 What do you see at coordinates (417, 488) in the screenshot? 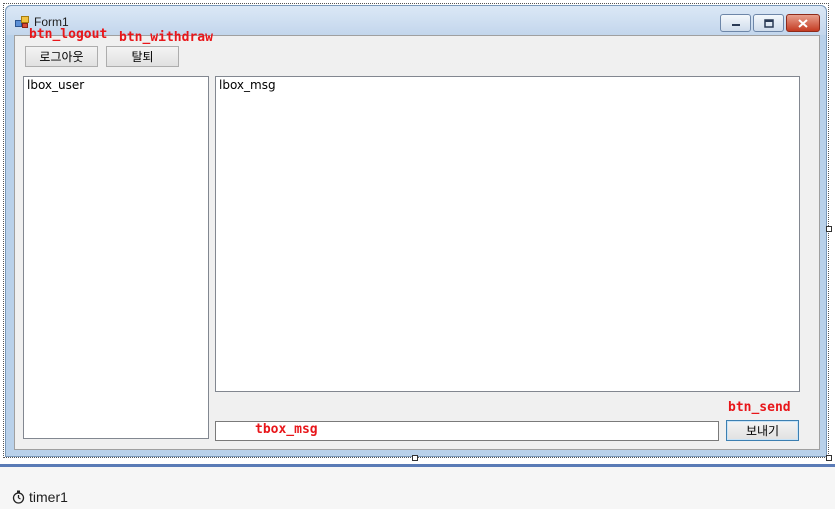
I see `component-tray: timer1` at bounding box center [417, 488].